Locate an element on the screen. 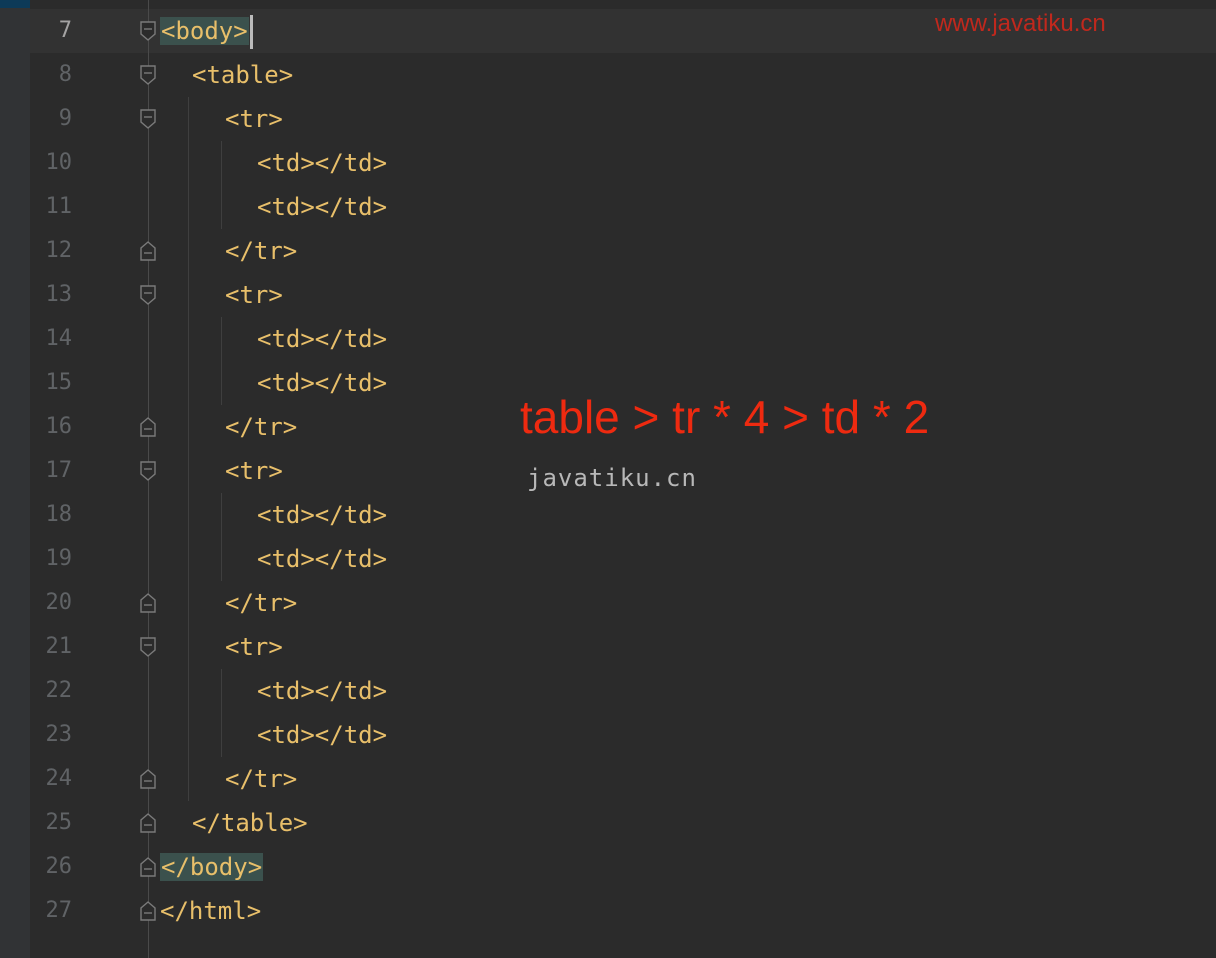 The image size is (1216, 958). tag-text: <table> is located at coordinates (243, 75).